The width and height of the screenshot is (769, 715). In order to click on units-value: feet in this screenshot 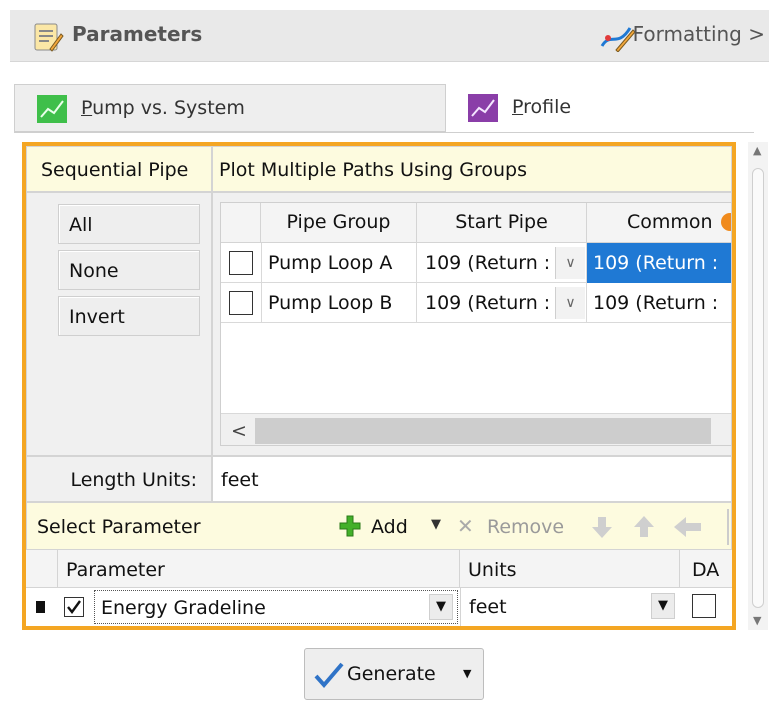, I will do `click(488, 607)`.